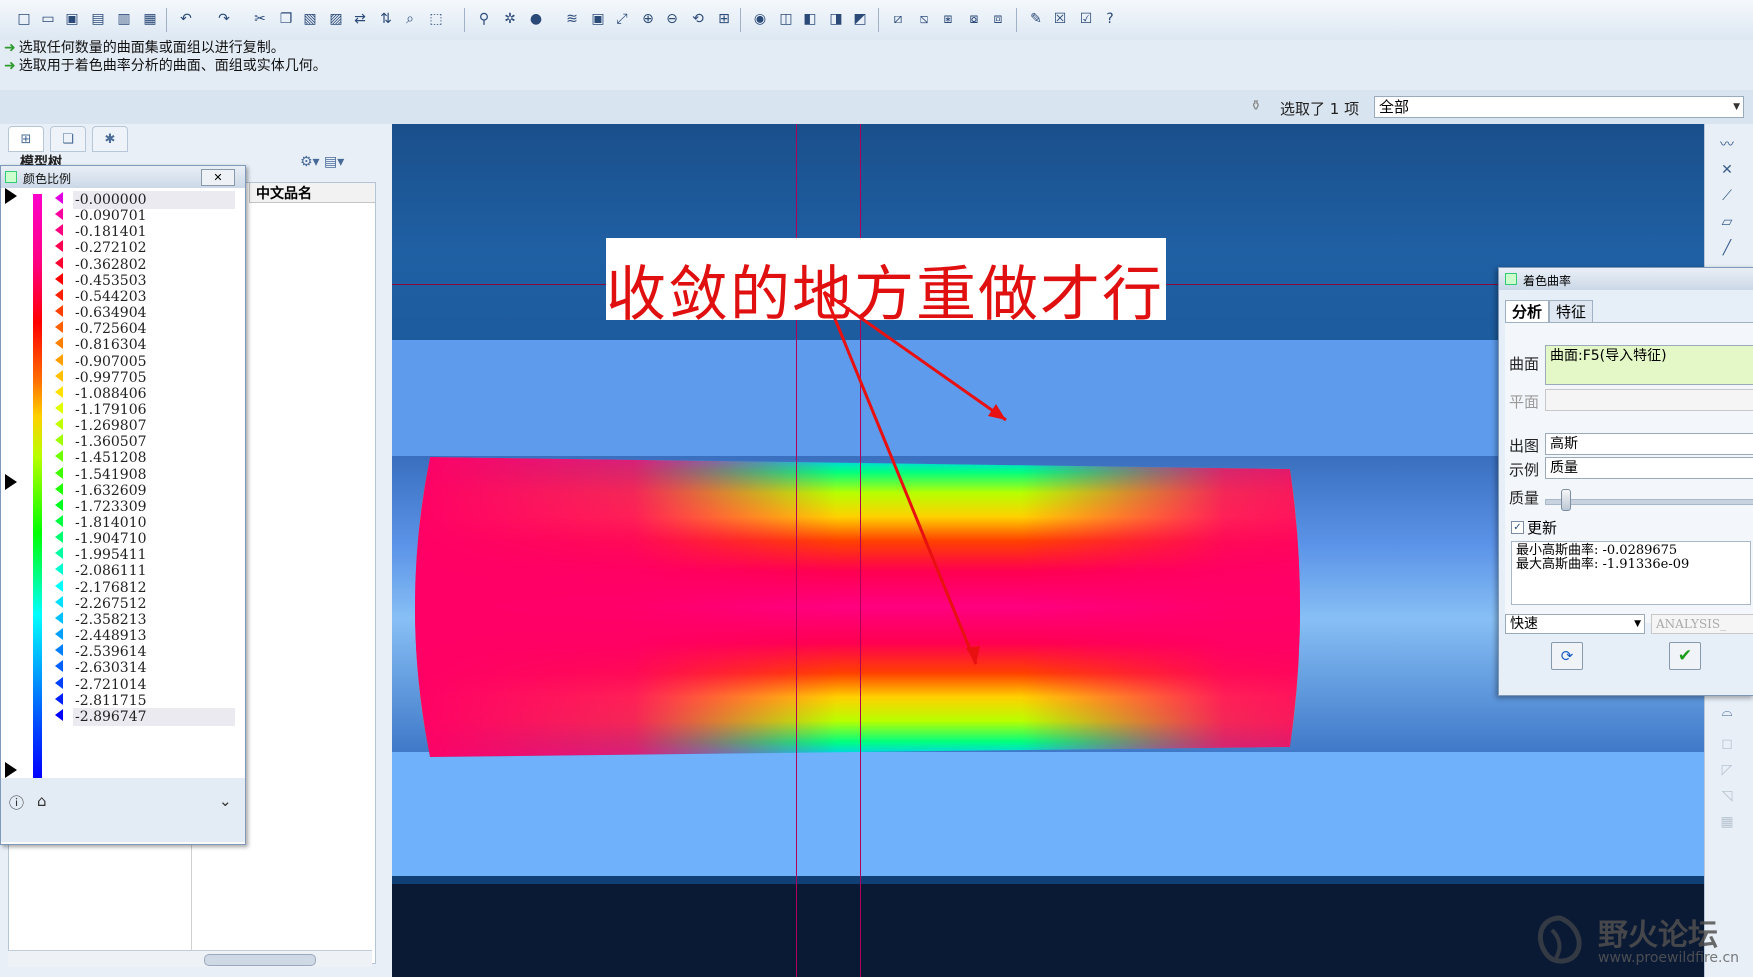 This screenshot has height=977, width=1753. What do you see at coordinates (698, 19) in the screenshot?
I see `orient-icon: ⟲` at bounding box center [698, 19].